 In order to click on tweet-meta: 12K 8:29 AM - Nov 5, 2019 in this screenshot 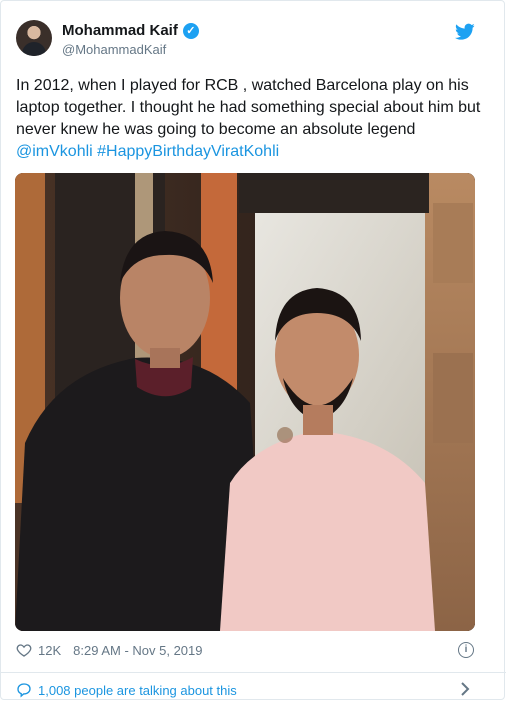, I will do `click(109, 650)`.